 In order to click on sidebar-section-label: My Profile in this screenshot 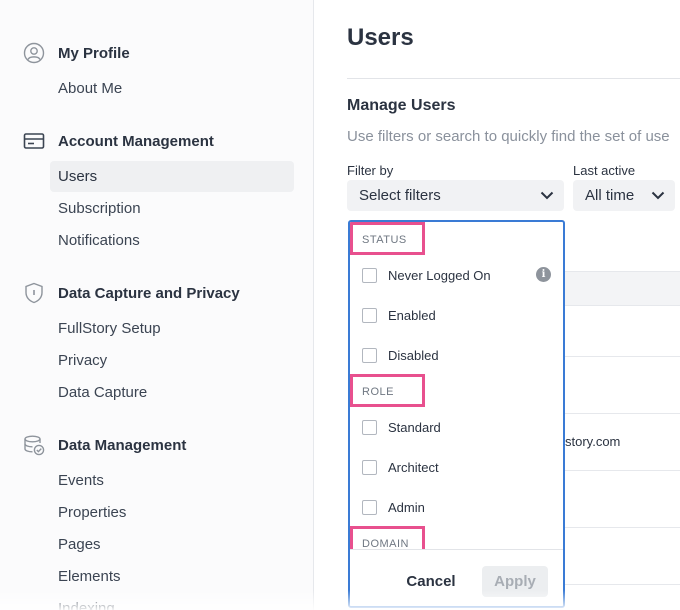, I will do `click(94, 53)`.